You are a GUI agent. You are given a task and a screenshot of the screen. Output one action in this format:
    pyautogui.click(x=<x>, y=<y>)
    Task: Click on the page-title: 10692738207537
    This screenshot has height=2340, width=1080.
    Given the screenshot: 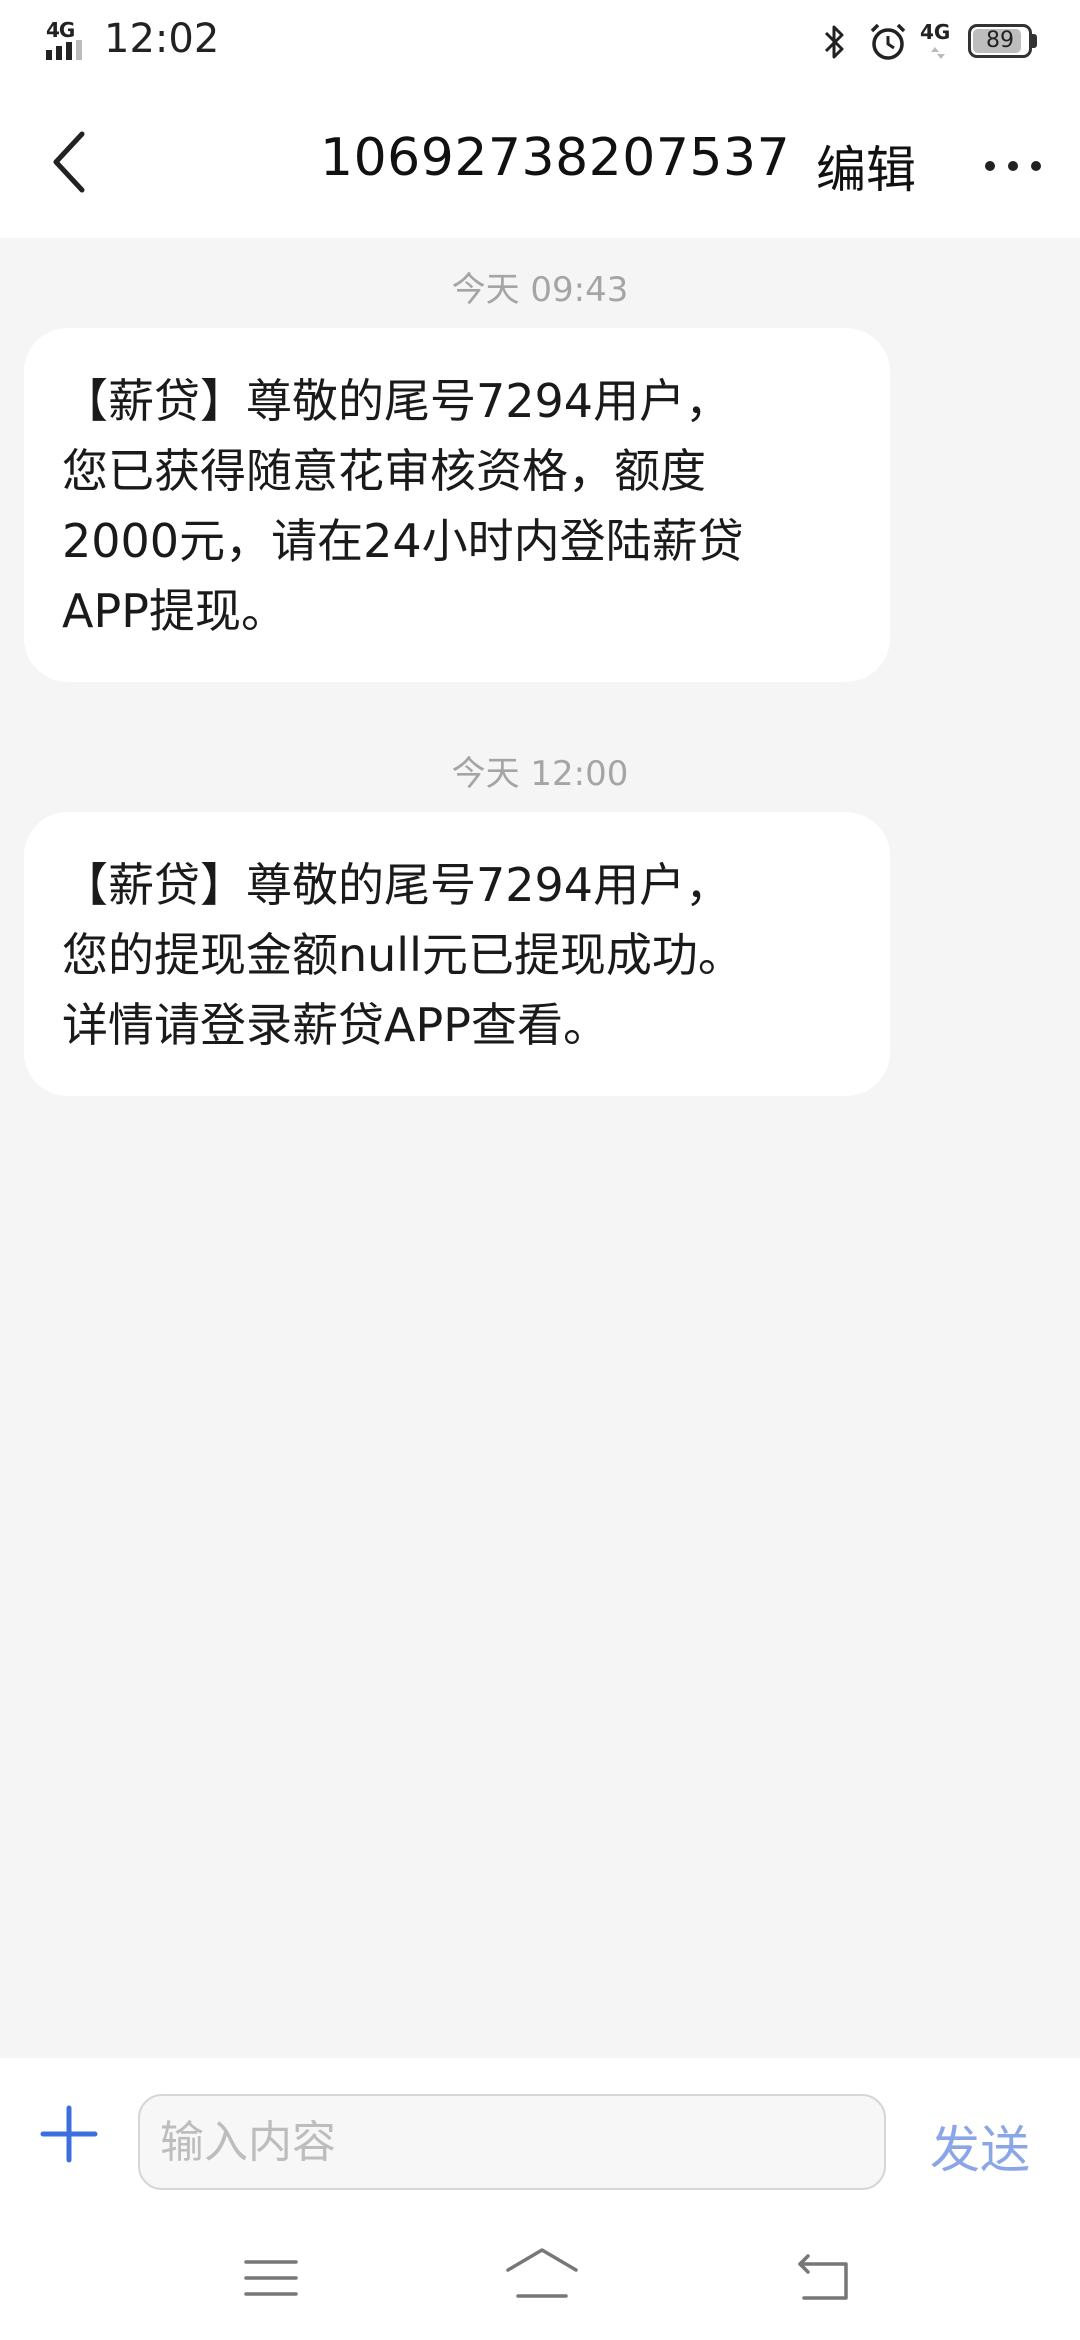 What is the action you would take?
    pyautogui.click(x=555, y=158)
    